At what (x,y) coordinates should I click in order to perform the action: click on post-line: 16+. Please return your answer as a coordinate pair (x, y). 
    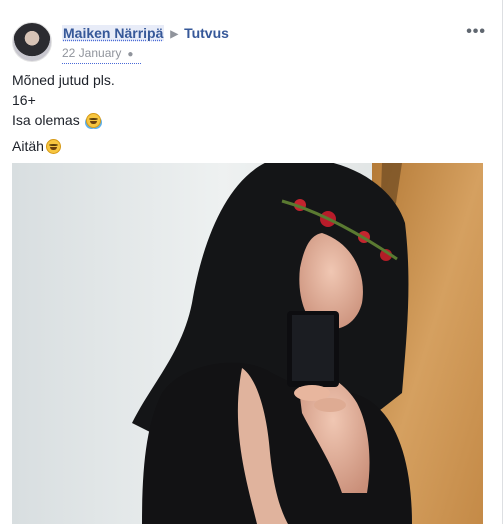
    Looking at the image, I should click on (24, 100).